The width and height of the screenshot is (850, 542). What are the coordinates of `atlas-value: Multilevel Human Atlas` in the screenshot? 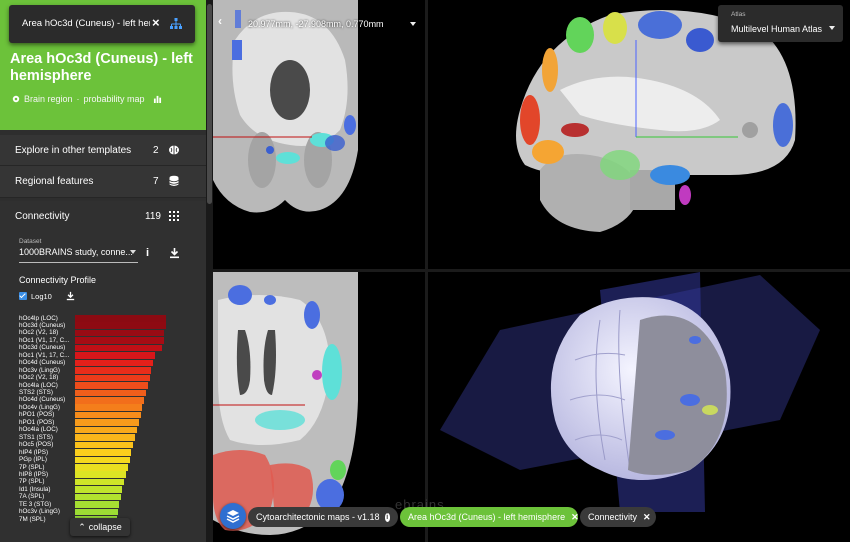 It's located at (777, 29).